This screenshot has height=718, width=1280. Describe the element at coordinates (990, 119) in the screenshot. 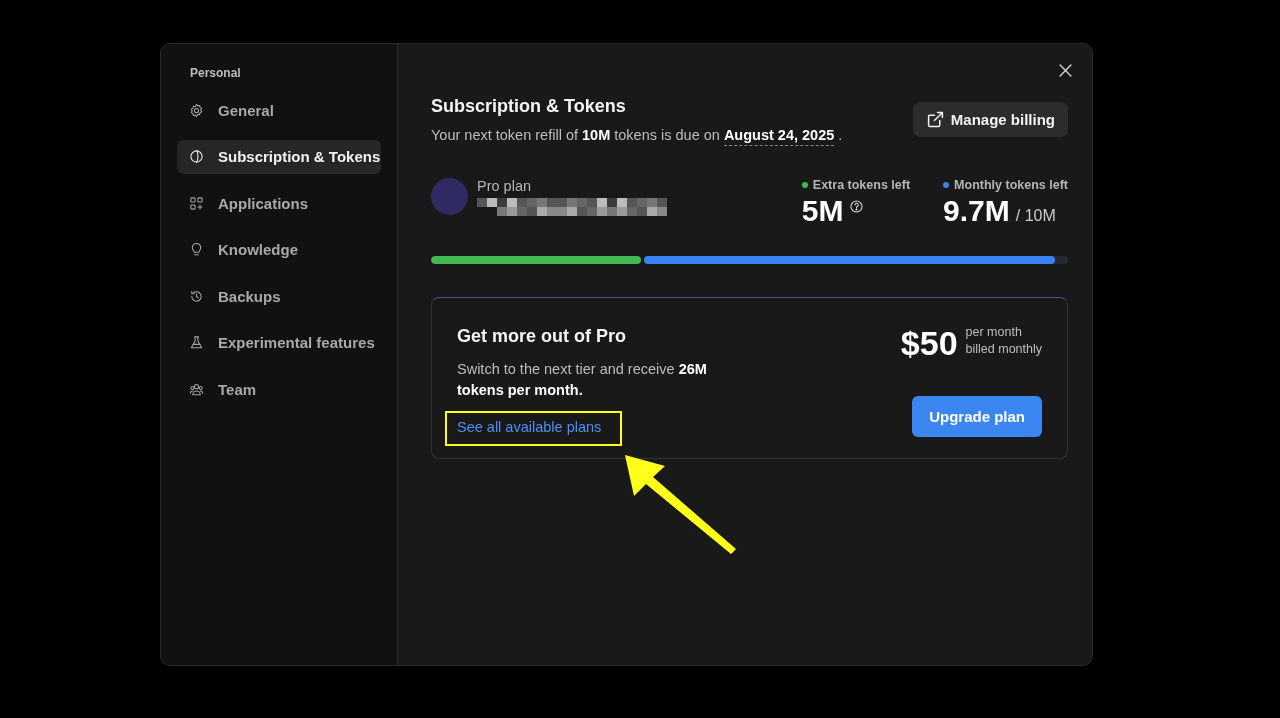

I see `manage-billing-button: Manage billing` at that location.